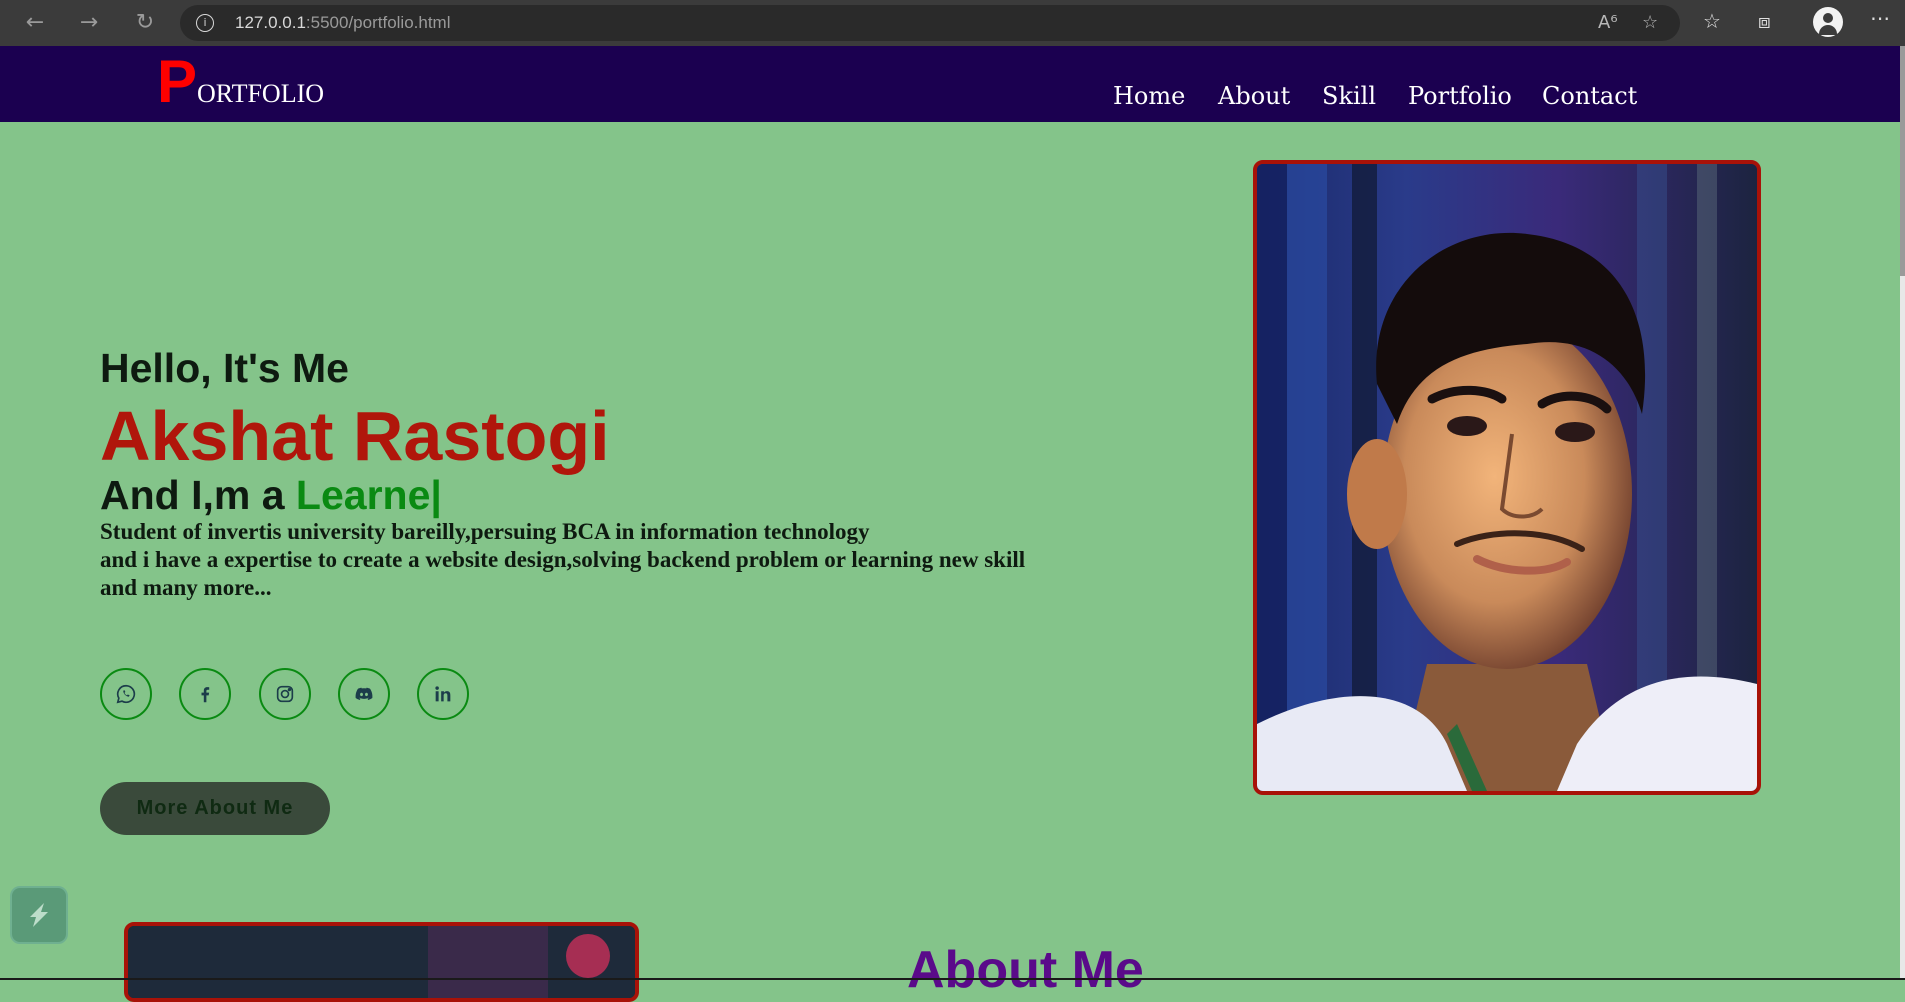  Describe the element at coordinates (355, 436) in the screenshot. I see `hero-name: Akshat Rastogi` at that location.